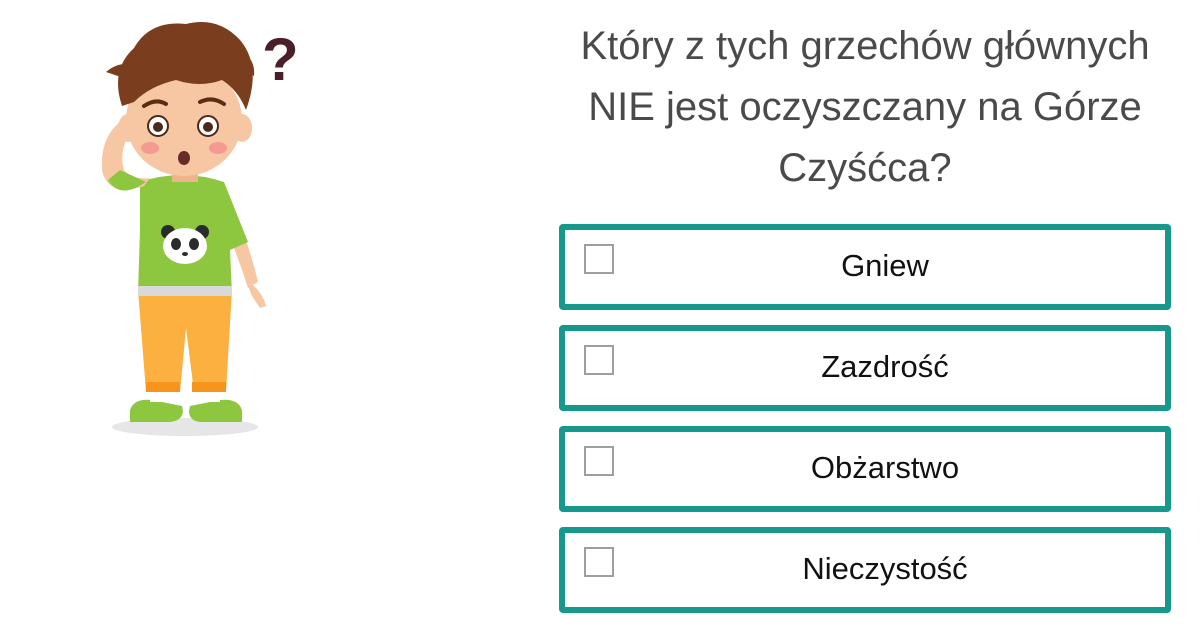 This screenshot has height=630, width=1200. I want to click on question-line-2: NIE jest oczyszczany na Górze, so click(865, 107).